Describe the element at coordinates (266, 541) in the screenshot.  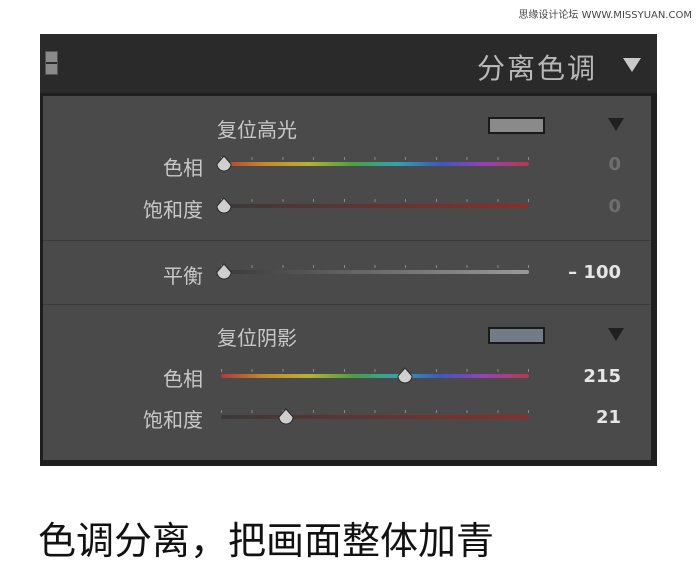
I see `caption: 色调分离，把画面整体加青` at that location.